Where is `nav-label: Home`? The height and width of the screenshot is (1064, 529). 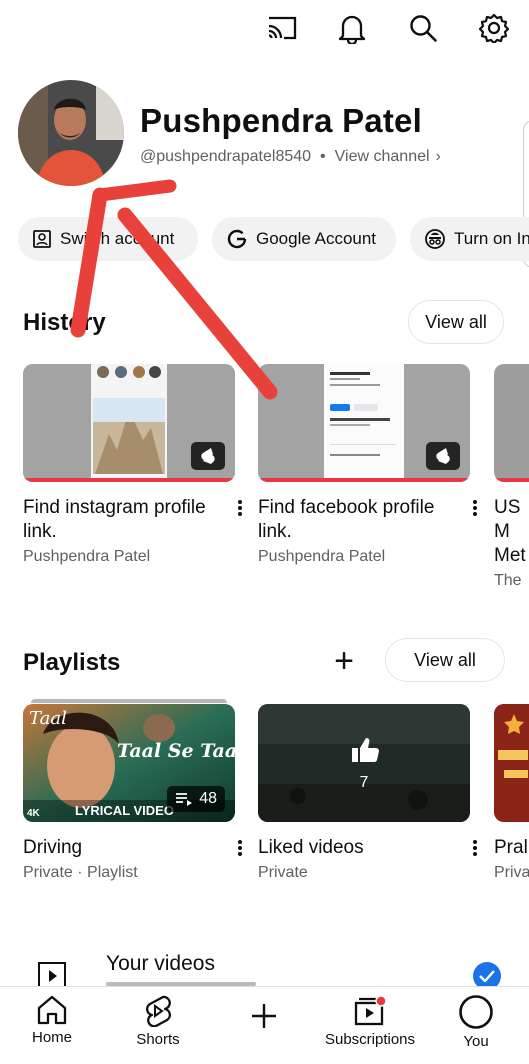
nav-label: Home is located at coordinates (51, 1037).